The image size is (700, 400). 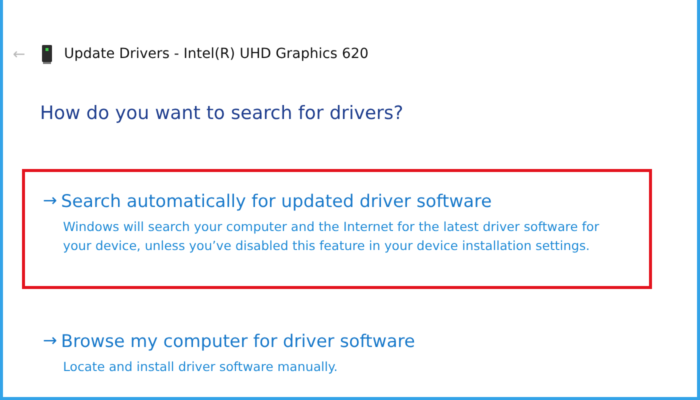 What do you see at coordinates (331, 236) in the screenshot?
I see `option-description: Windows will search your computer and the Internet for the latest driver software for your device, unless you’ve disabled this feature in your device installation settings.` at bounding box center [331, 236].